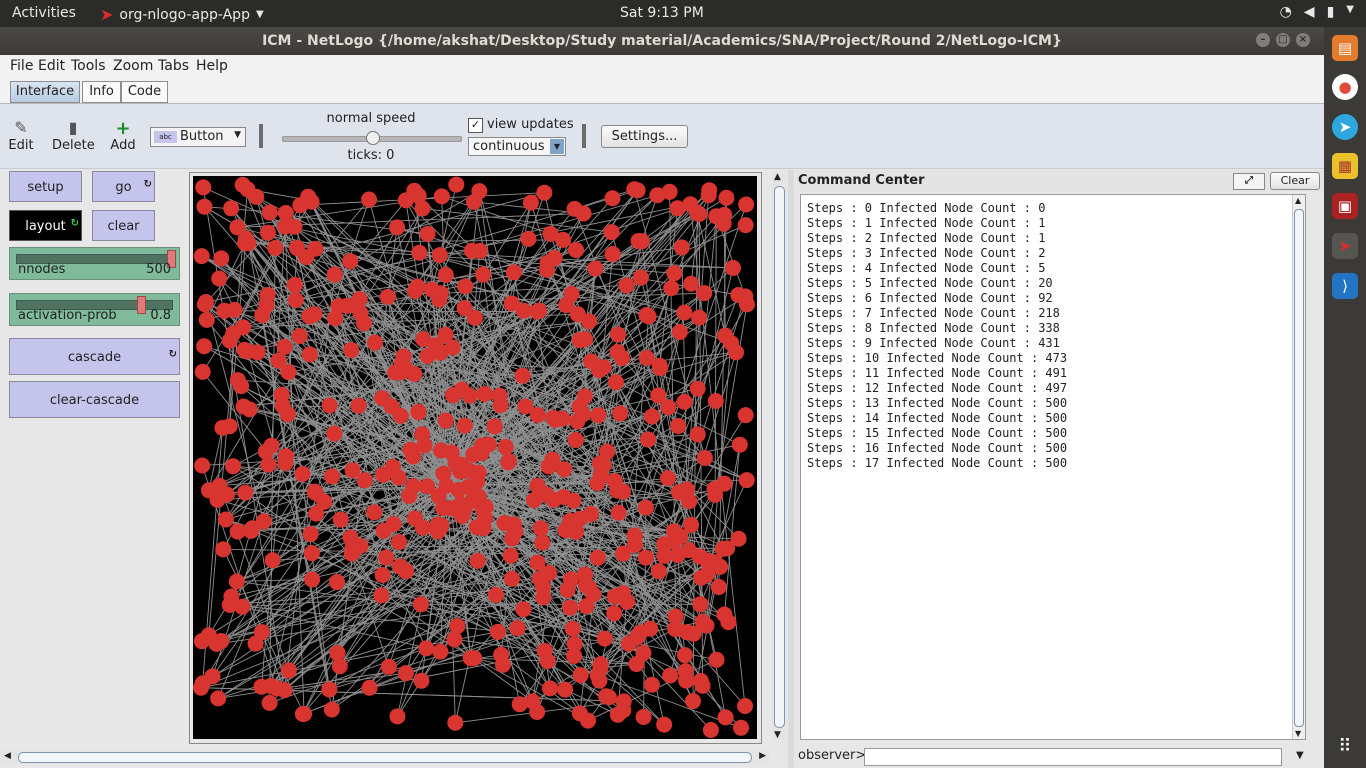 Image resolution: width=1366 pixels, height=768 pixels. I want to click on telegram-icon: ➤, so click(1345, 127).